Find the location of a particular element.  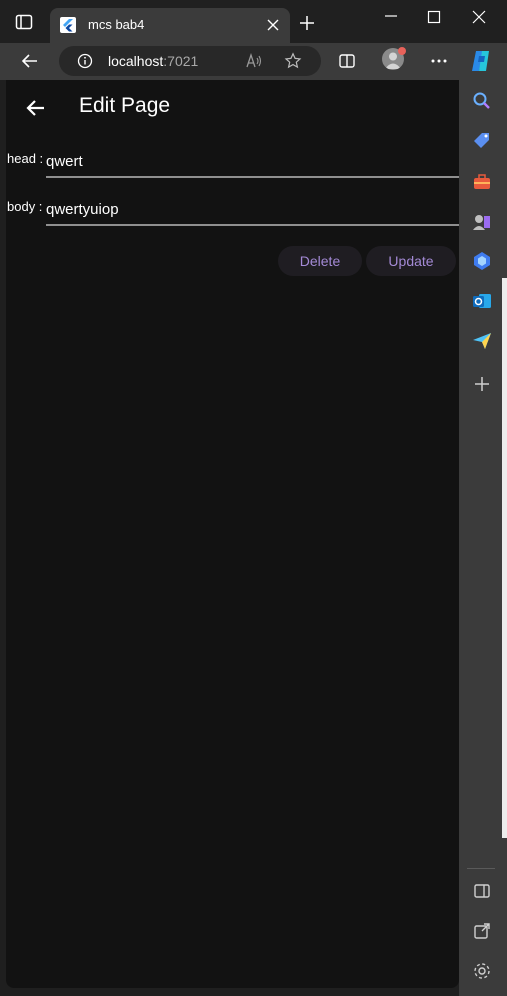

search-icon is located at coordinates (482, 101).